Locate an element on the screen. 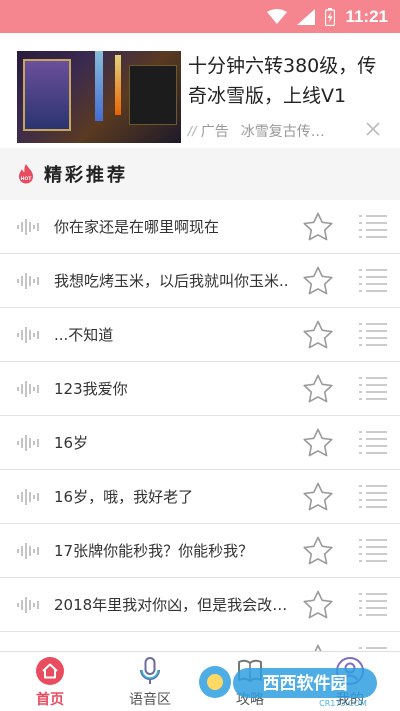 The image size is (400, 711). svg-text: HOT is located at coordinates (27, 179).